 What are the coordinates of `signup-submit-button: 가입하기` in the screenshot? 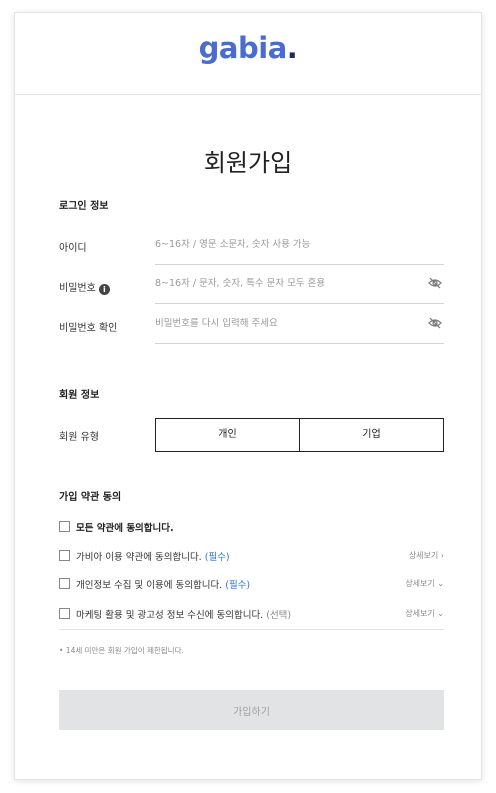 It's located at (251, 710).